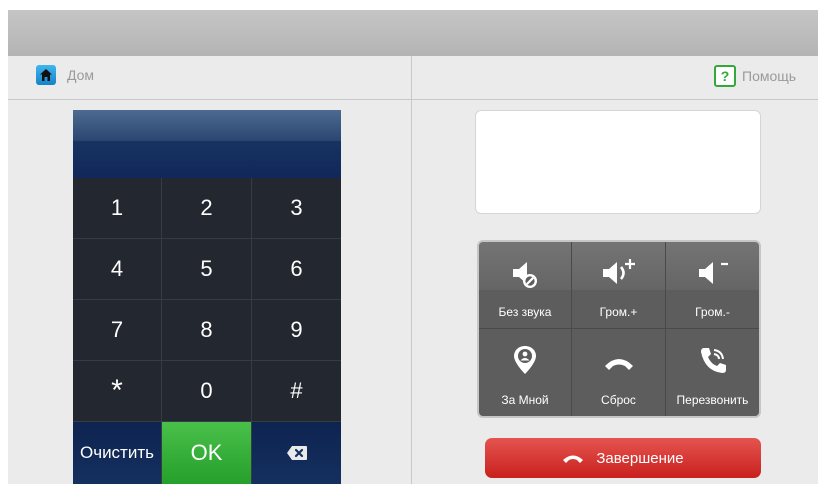 Image resolution: width=818 pixels, height=484 pixels. I want to click on key-4: 4, so click(117, 269).